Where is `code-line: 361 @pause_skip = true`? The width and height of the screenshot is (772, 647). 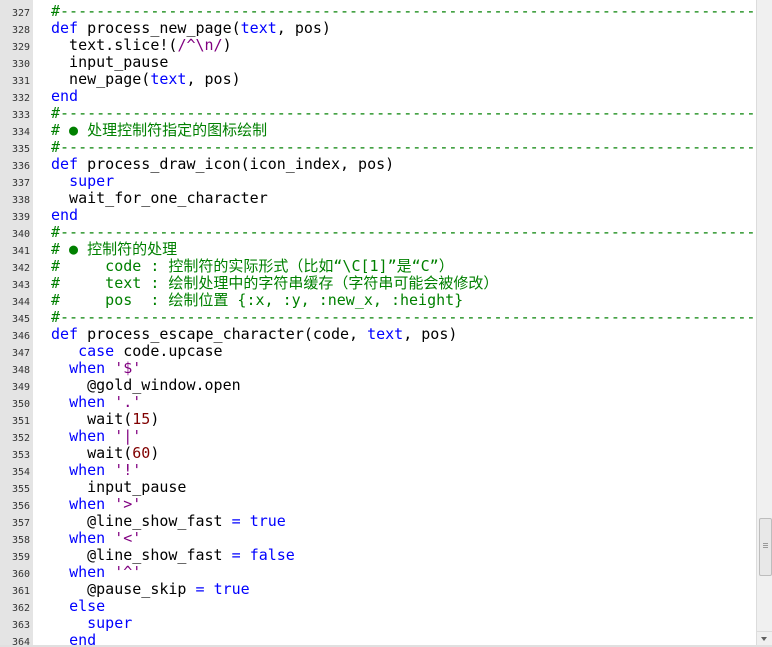
code-line: 361 @pause_skip = true is located at coordinates (378, 589).